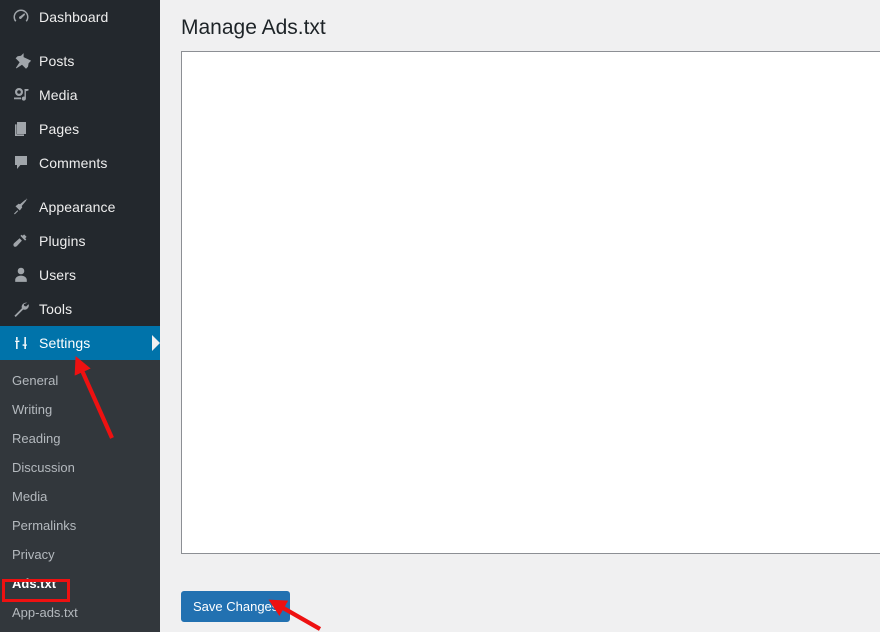 The height and width of the screenshot is (632, 880). I want to click on sidebar-item-users: Users, so click(80, 275).